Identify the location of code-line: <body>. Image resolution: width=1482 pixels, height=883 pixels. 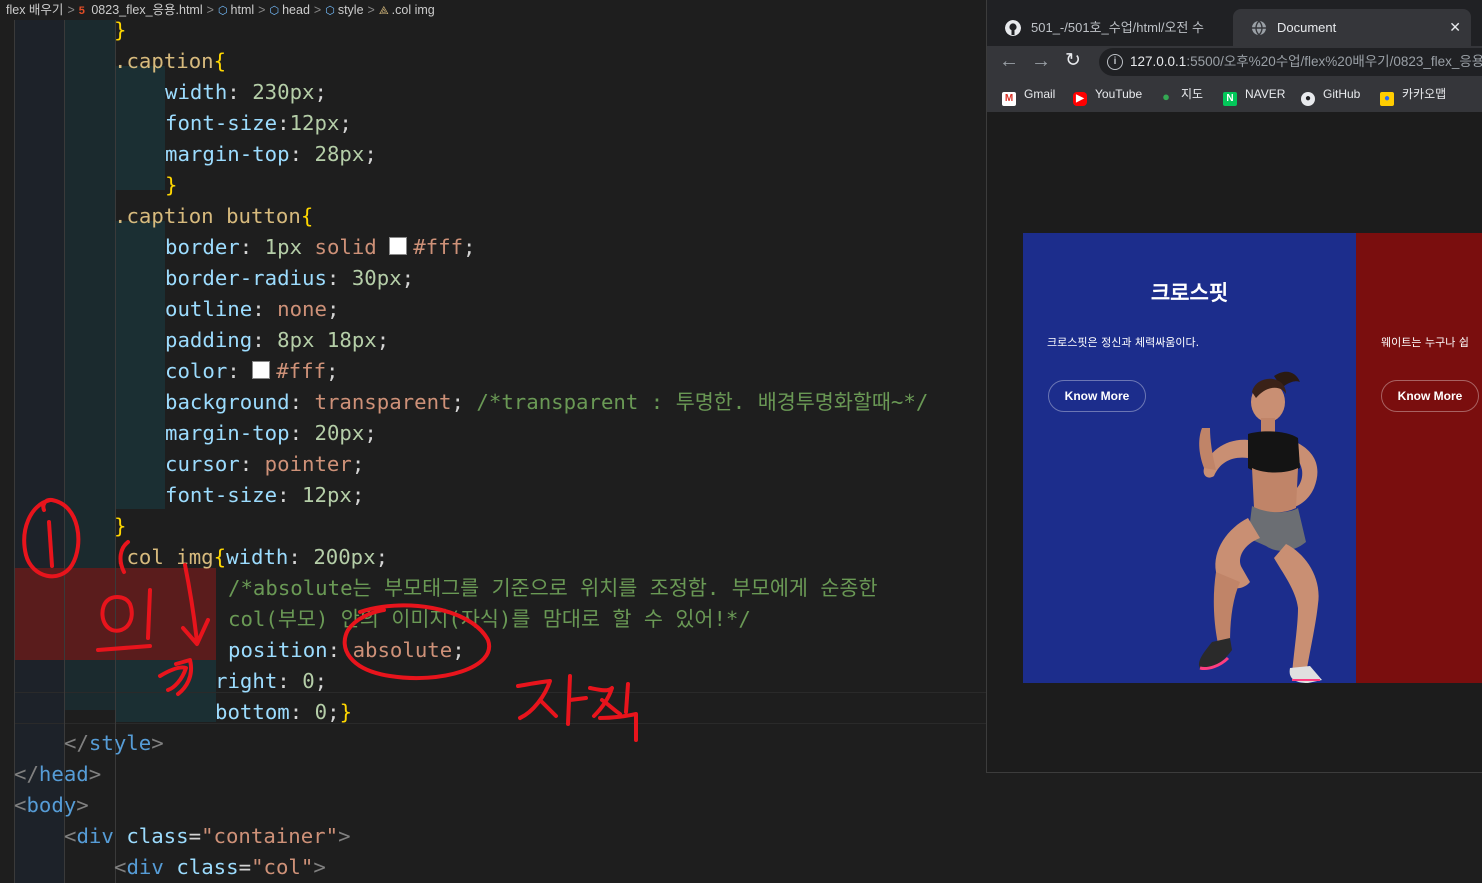
(51, 805).